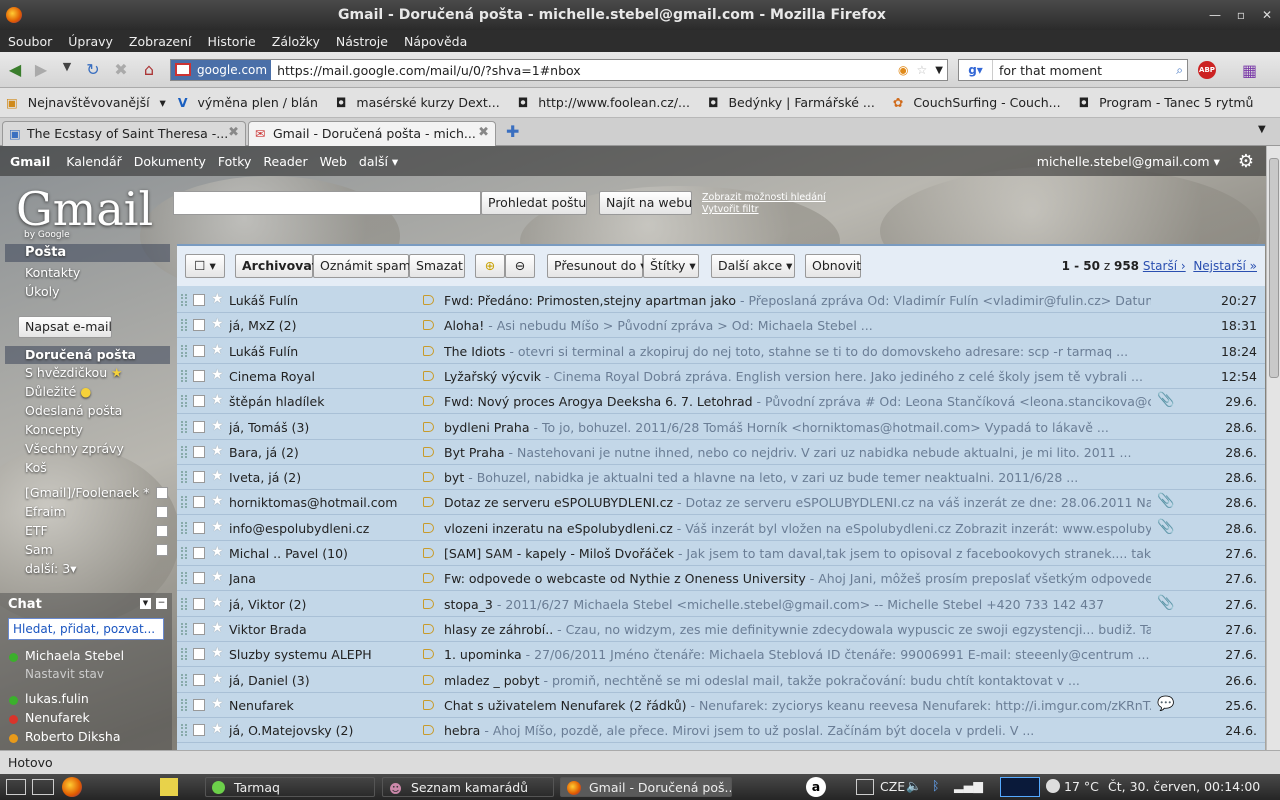 The image size is (1280, 800). I want to click on site-identity-badge: google.com, so click(221, 70).